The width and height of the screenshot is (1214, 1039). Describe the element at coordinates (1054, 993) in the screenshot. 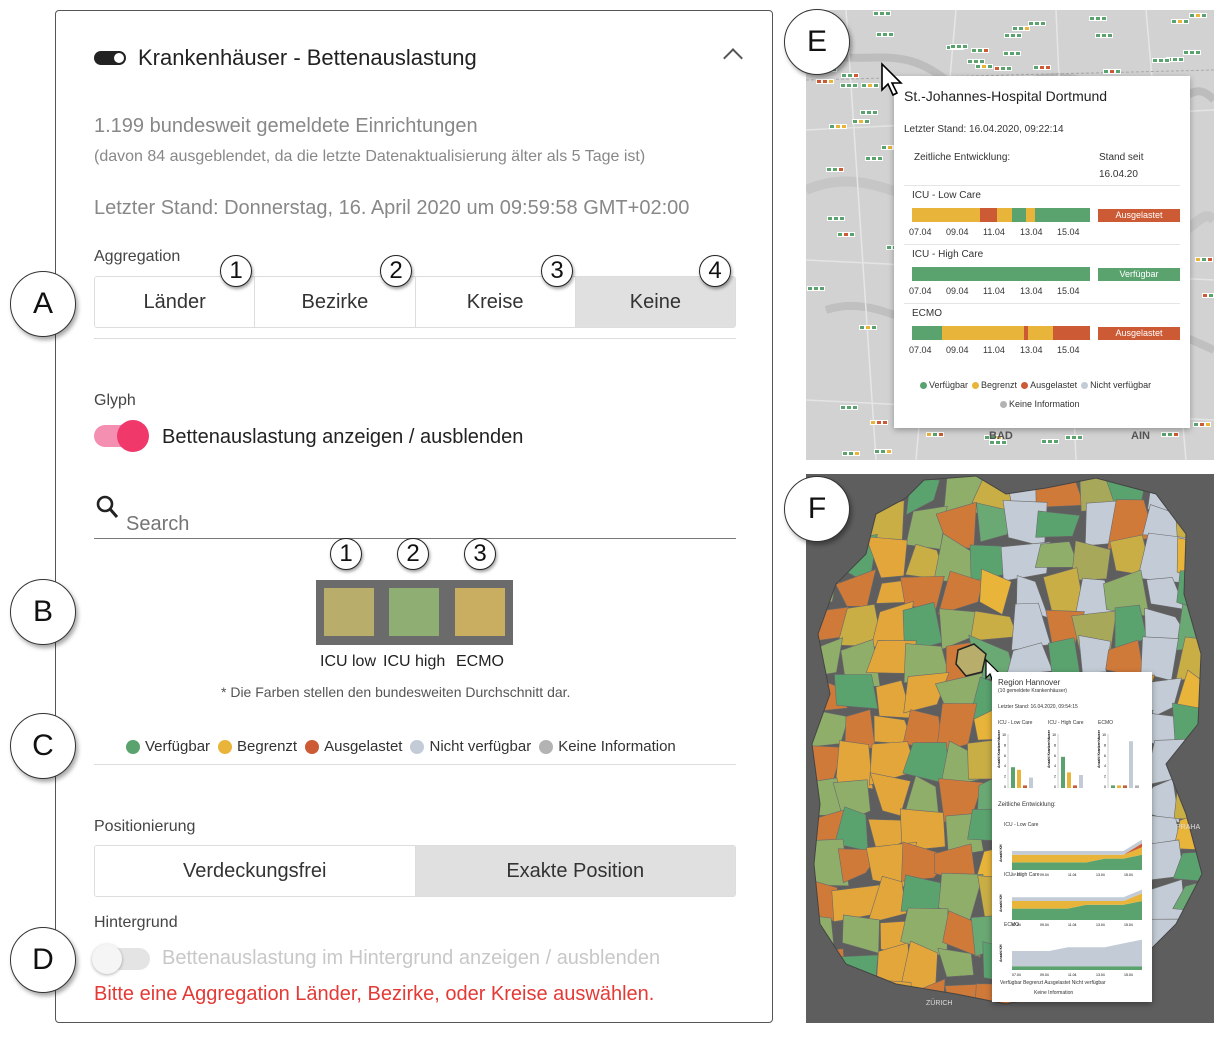

I see `tooltip-legend-2: Keine Information` at that location.